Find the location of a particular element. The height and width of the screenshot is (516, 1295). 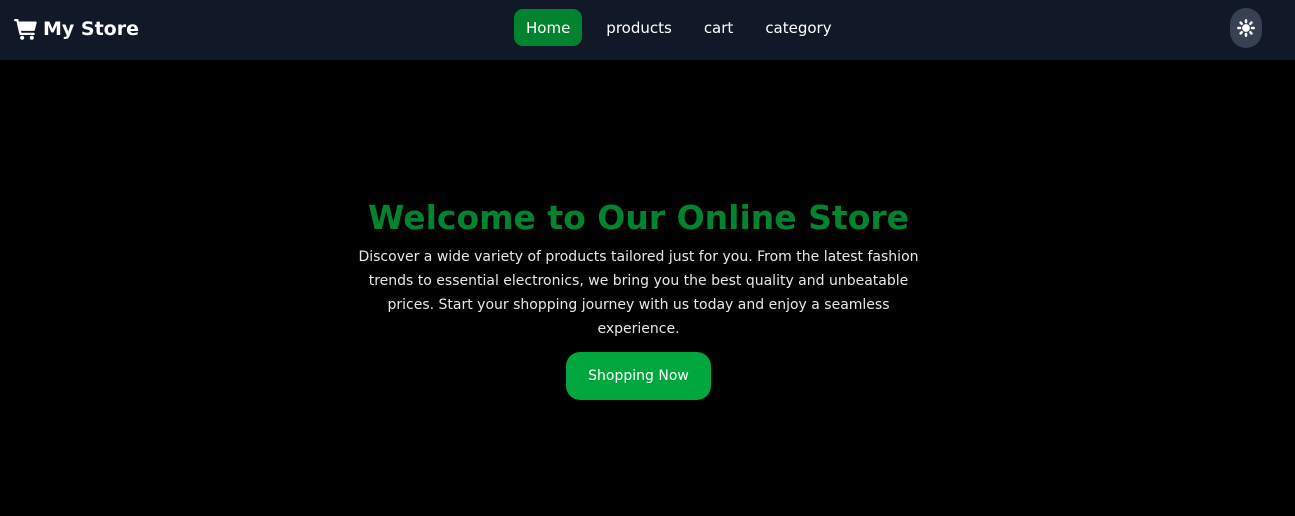

sun-icon is located at coordinates (1246, 28).